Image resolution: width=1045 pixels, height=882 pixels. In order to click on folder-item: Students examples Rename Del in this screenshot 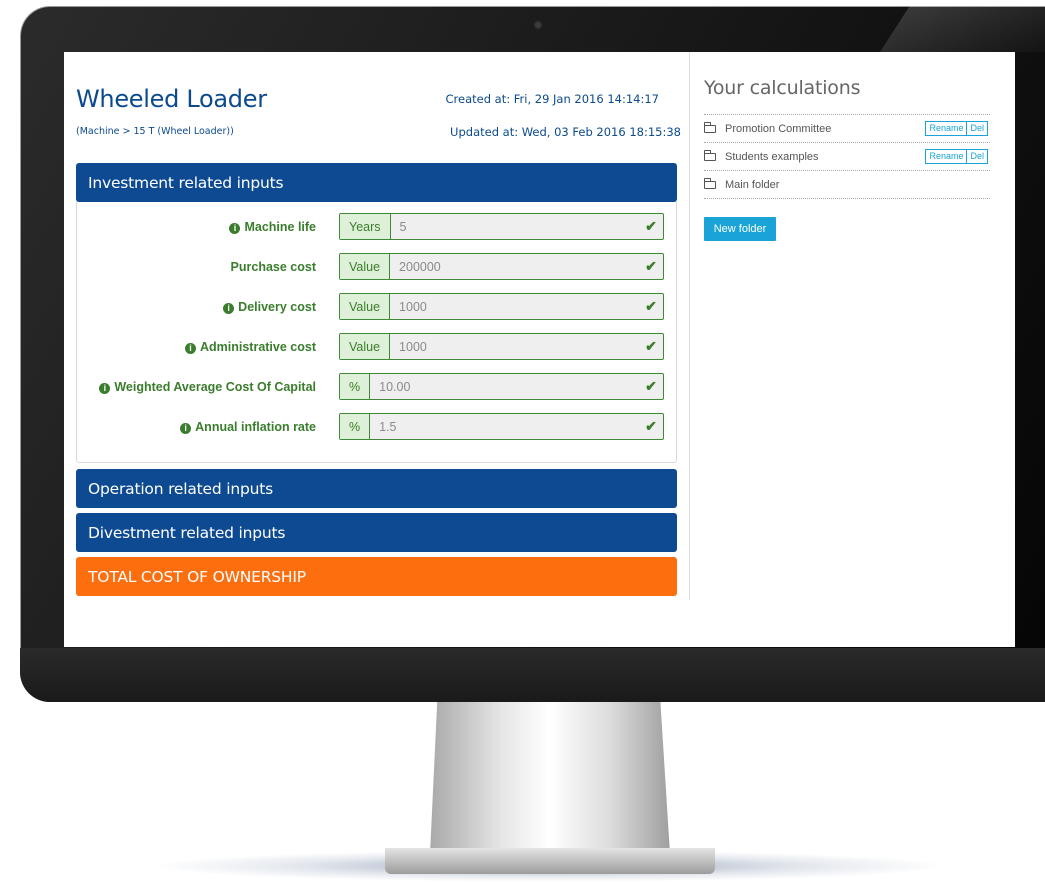, I will do `click(846, 157)`.